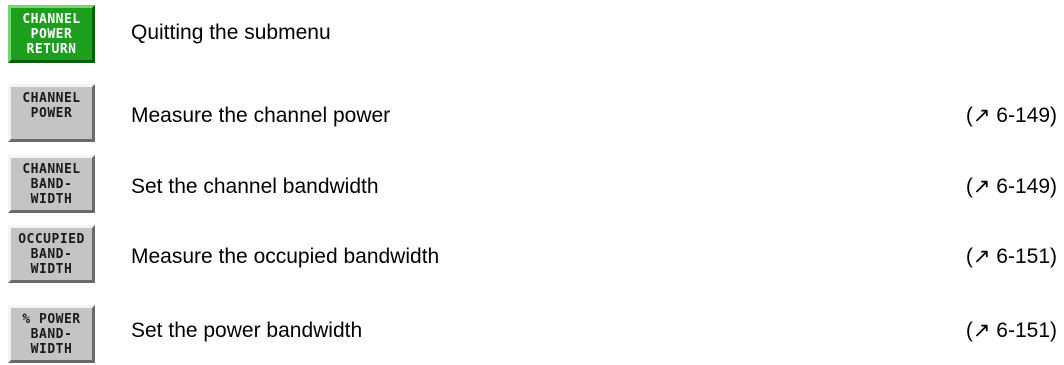 Image resolution: width=1064 pixels, height=365 pixels. Describe the element at coordinates (51, 49) in the screenshot. I see `softkey-label-line: RETURN` at that location.